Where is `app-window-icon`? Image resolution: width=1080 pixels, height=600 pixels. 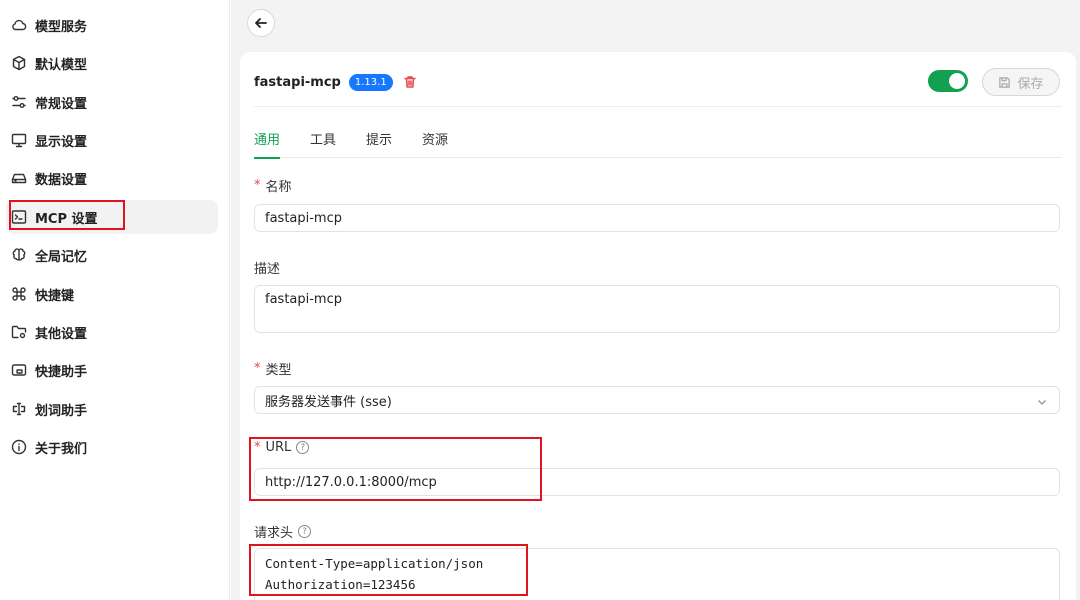 app-window-icon is located at coordinates (19, 370).